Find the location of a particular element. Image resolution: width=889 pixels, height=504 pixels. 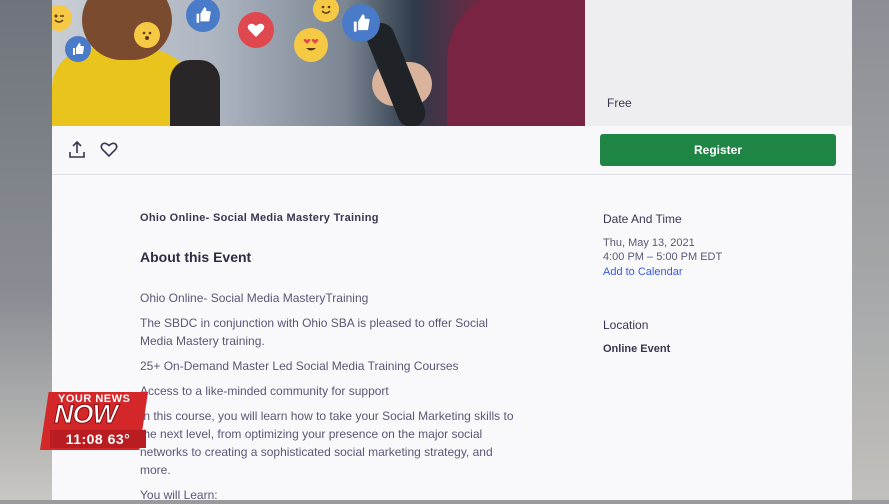

surprised-icon is located at coordinates (147, 35).